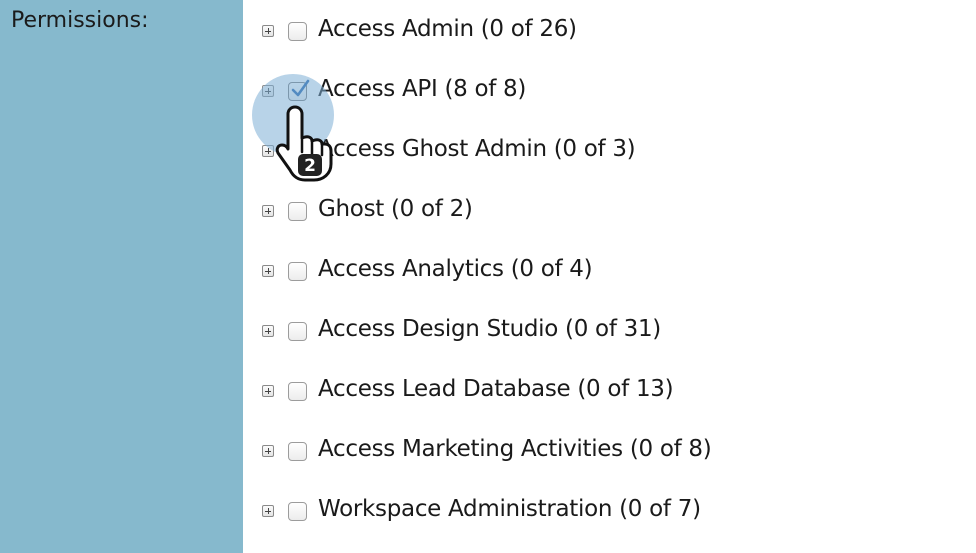 The height and width of the screenshot is (553, 976). What do you see at coordinates (496, 389) in the screenshot?
I see `permission-label: Access Lead Database (0 of 13)` at bounding box center [496, 389].